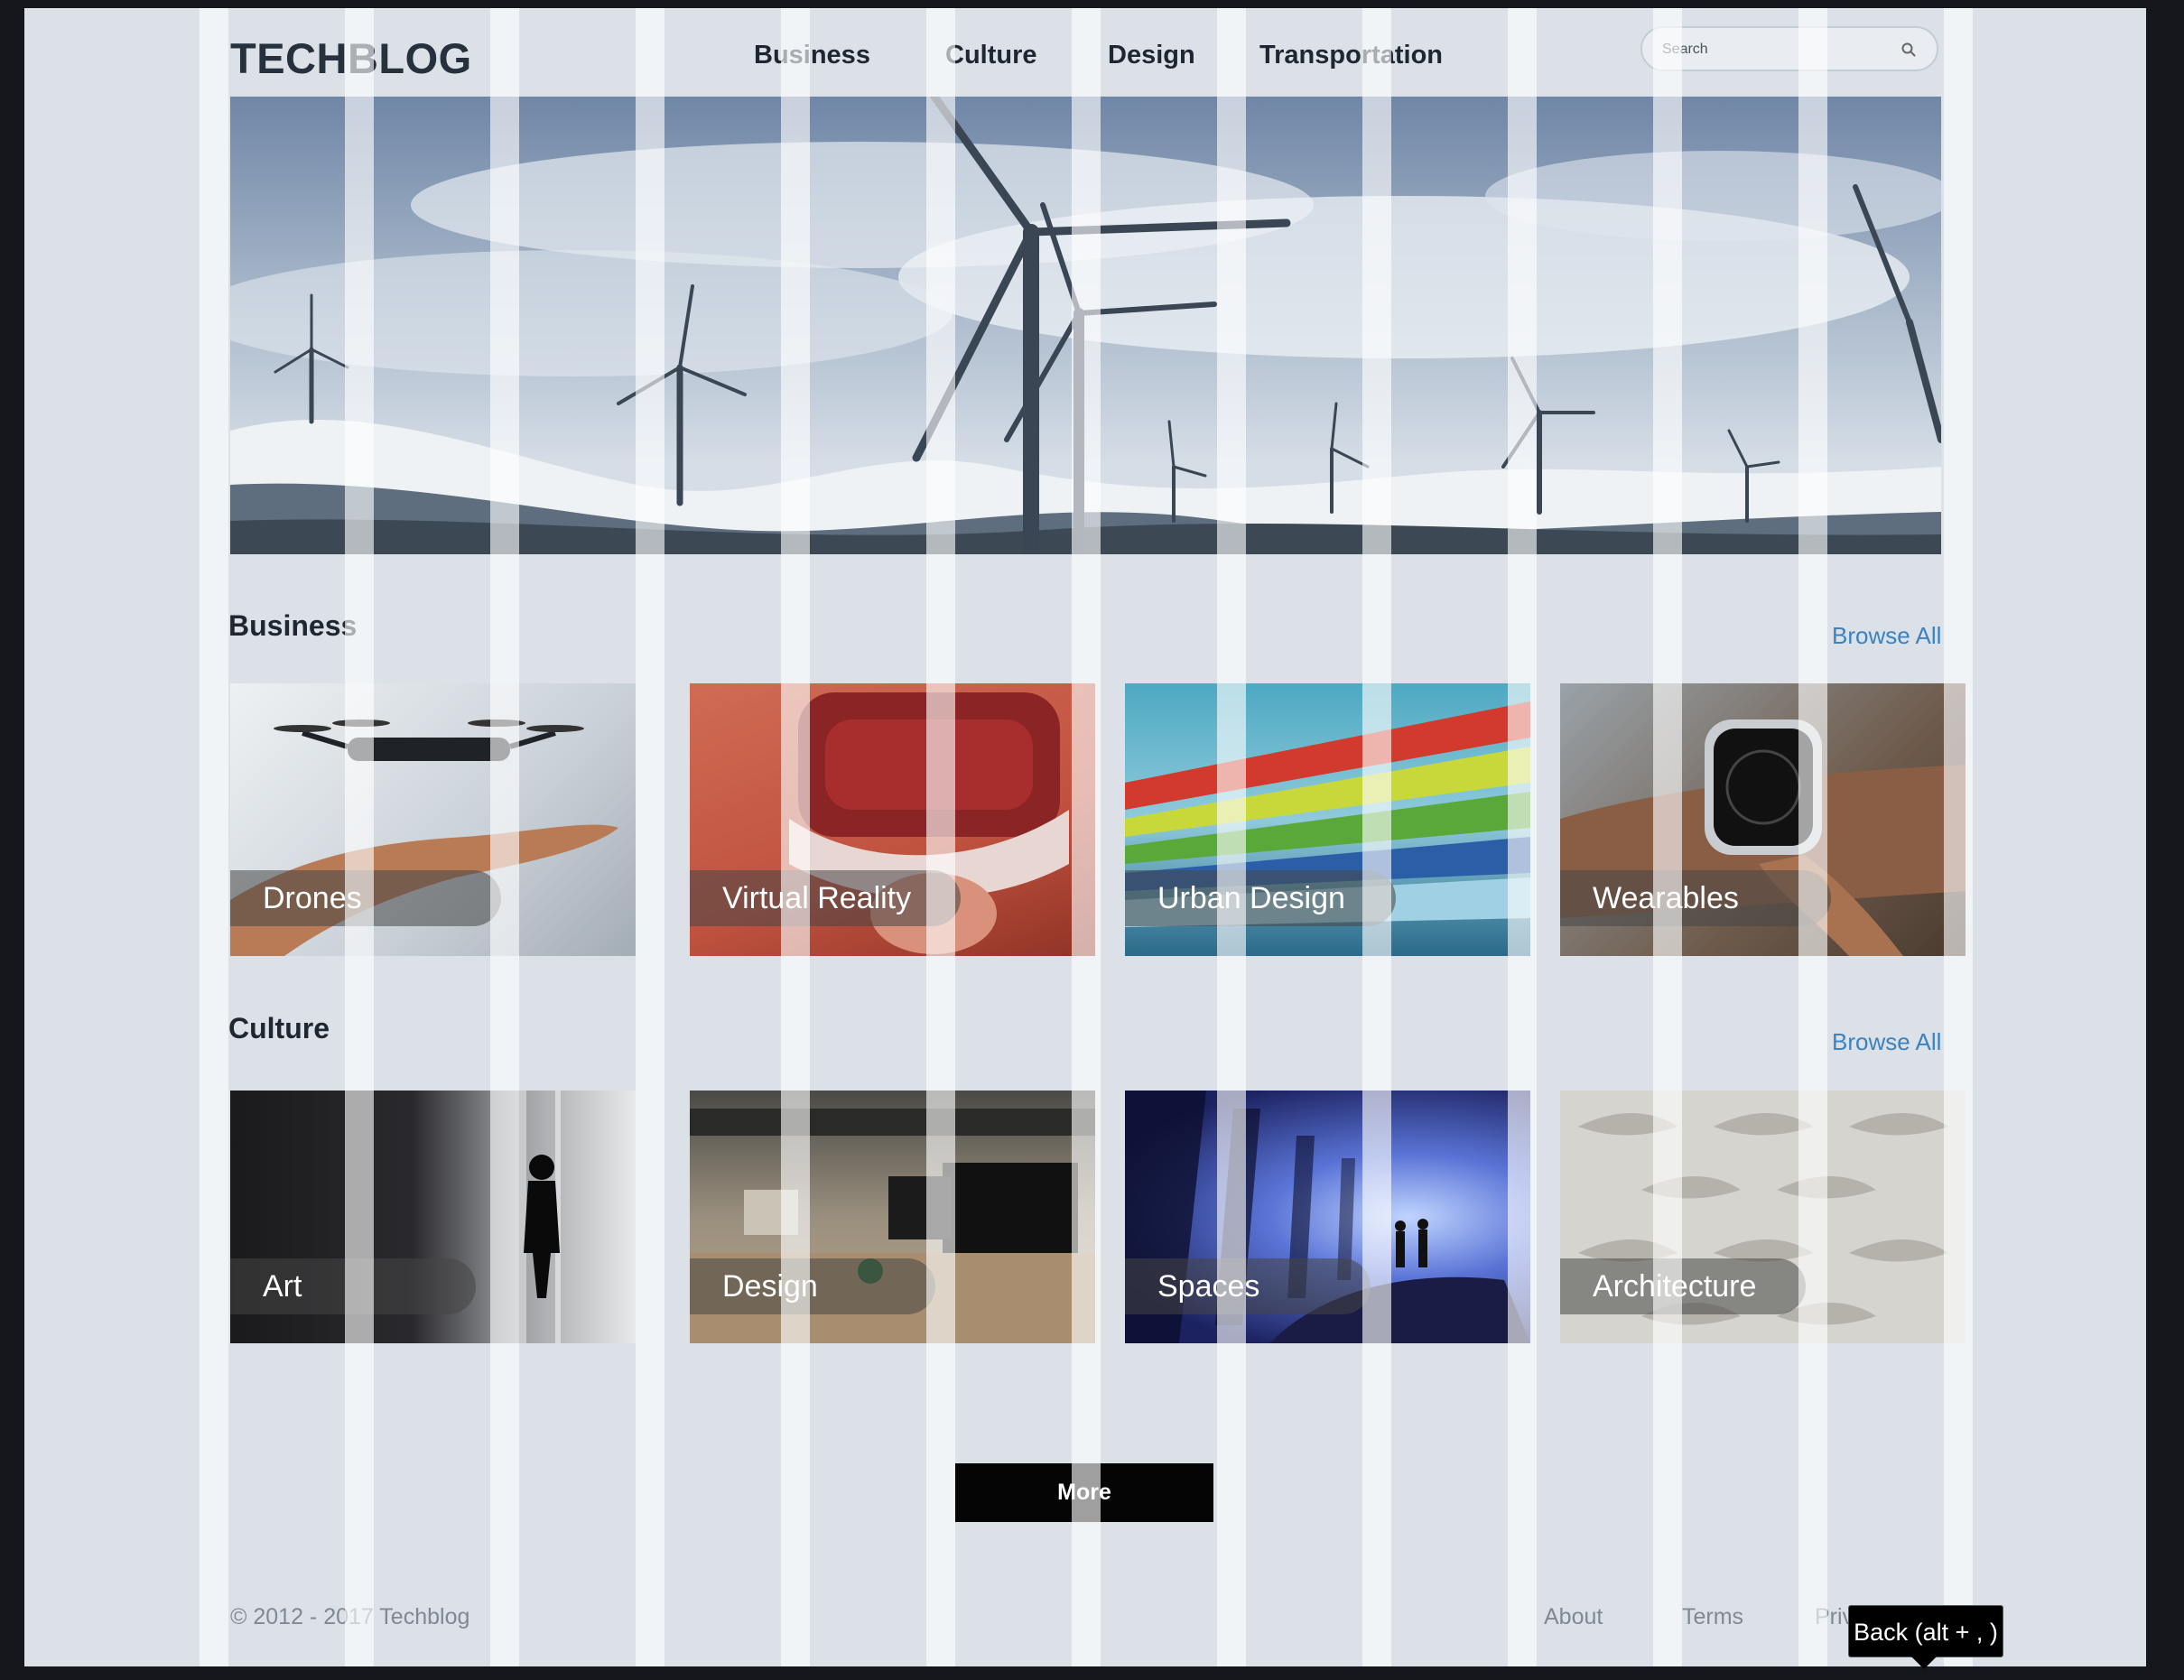 This screenshot has width=2184, height=1680. I want to click on card-art: Art, so click(433, 1217).